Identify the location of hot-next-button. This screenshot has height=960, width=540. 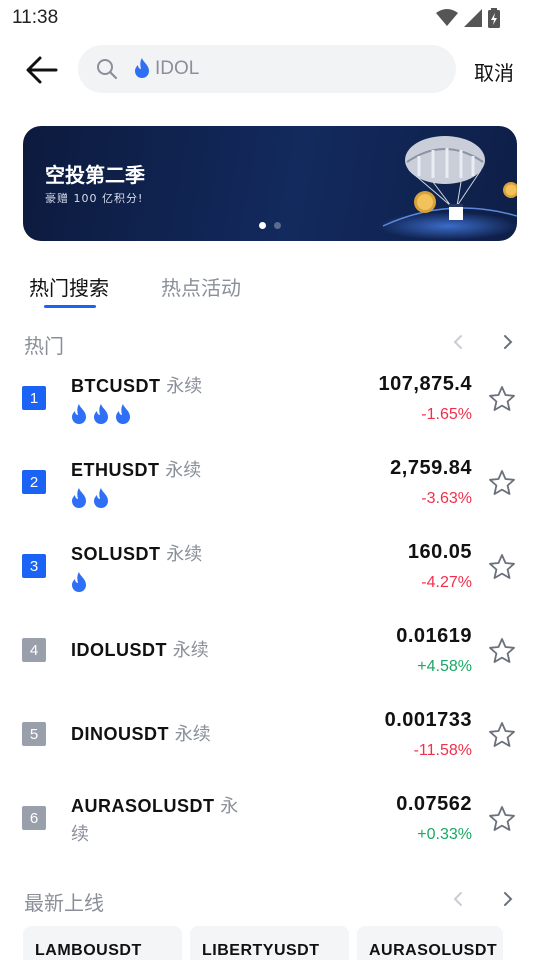
(508, 342).